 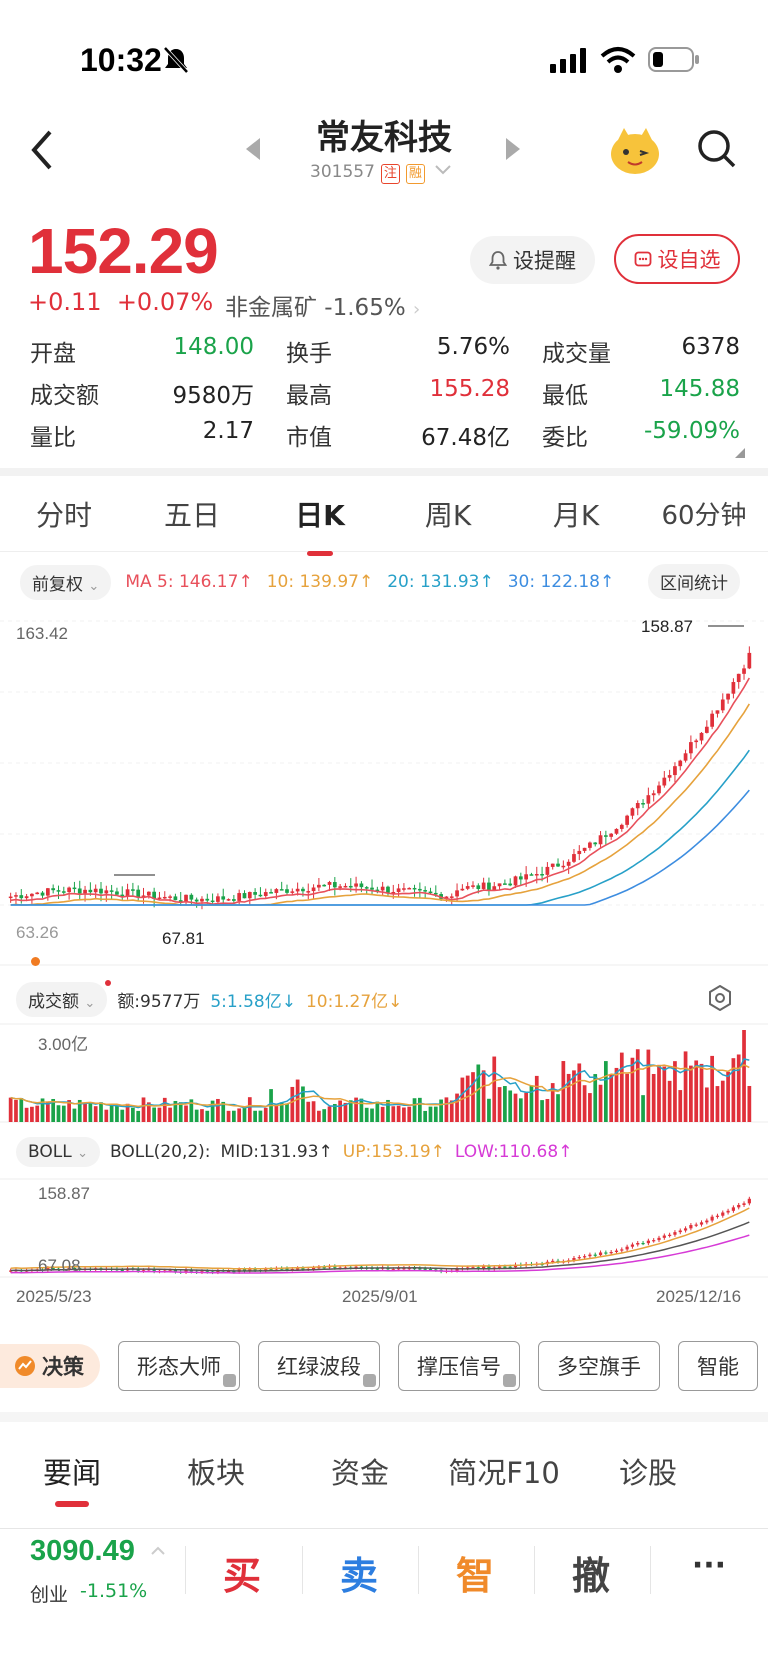 I want to click on price-change: +0.11 +0.07%, so click(x=120, y=302).